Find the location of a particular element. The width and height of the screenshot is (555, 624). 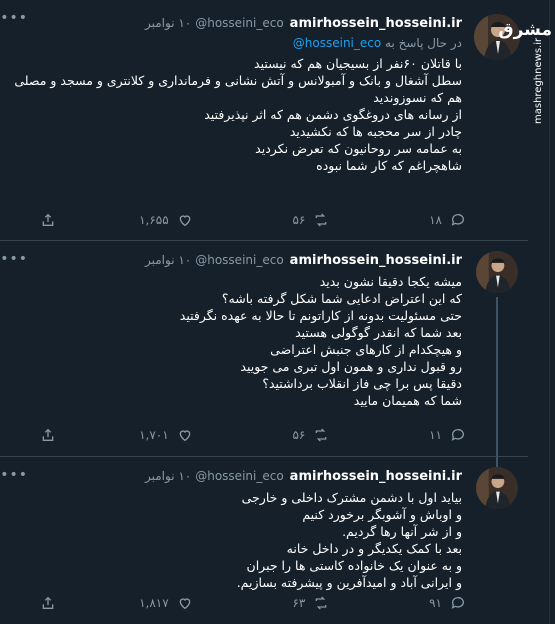

tweet-actions: ۱۸ ۵۶ ۱,۶۵۵ is located at coordinates (251, 220).